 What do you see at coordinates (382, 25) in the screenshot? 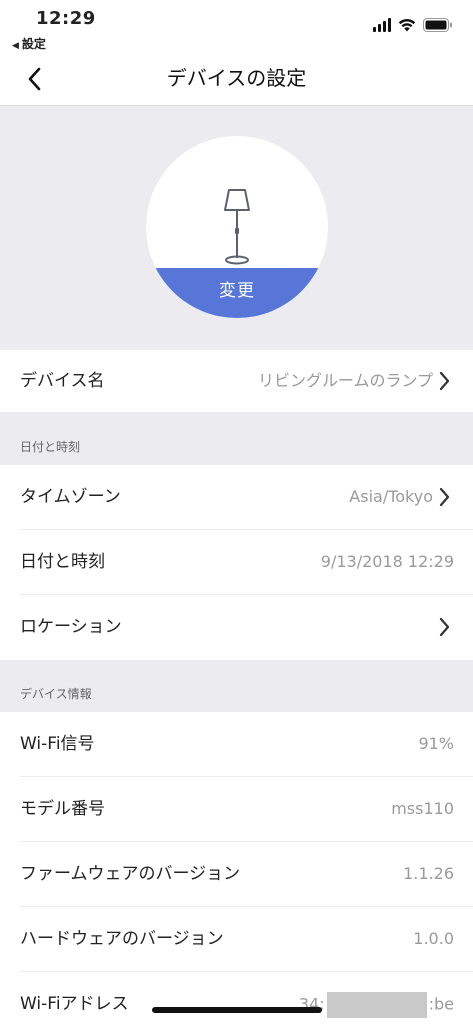
I see `cellular-signal-icon` at bounding box center [382, 25].